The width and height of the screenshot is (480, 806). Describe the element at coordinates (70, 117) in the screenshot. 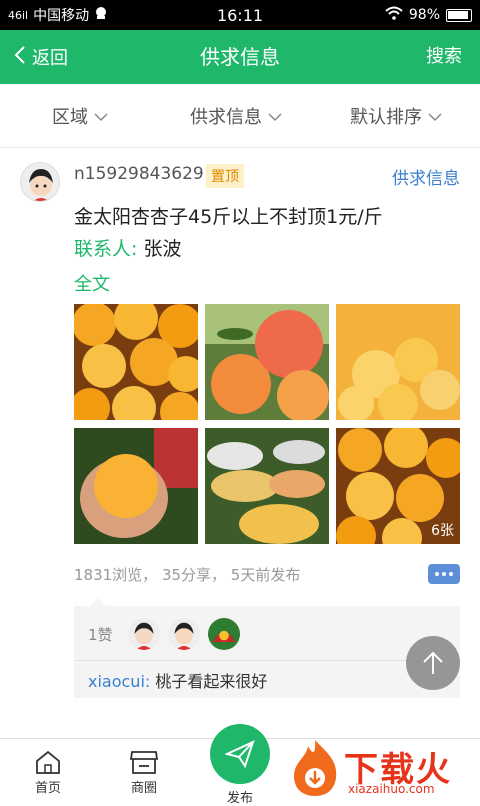

I see `filter-region-label: 区域` at that location.